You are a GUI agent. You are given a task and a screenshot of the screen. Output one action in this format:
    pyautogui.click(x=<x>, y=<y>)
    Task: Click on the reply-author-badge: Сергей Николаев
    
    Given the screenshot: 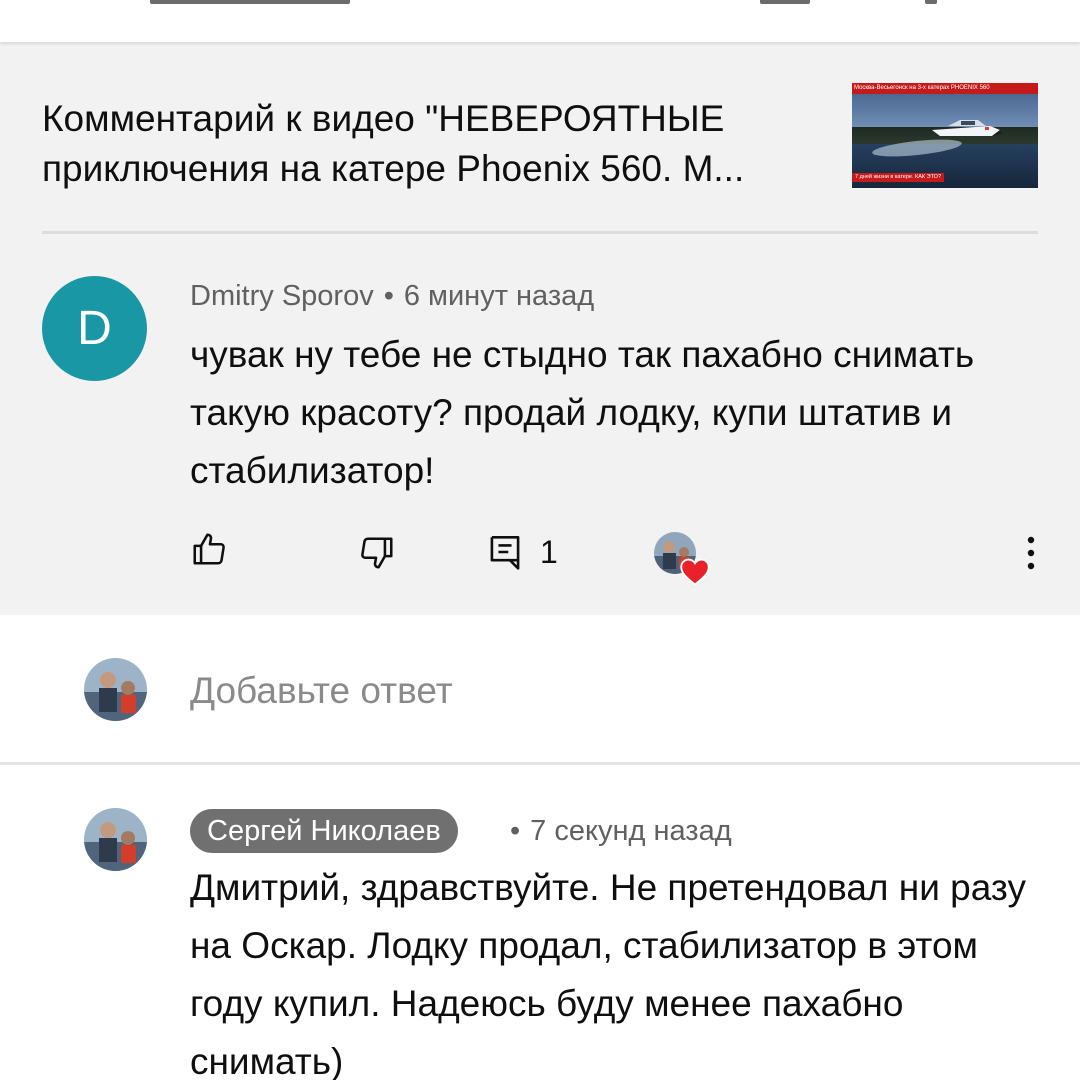 What is the action you would take?
    pyautogui.click(x=324, y=831)
    